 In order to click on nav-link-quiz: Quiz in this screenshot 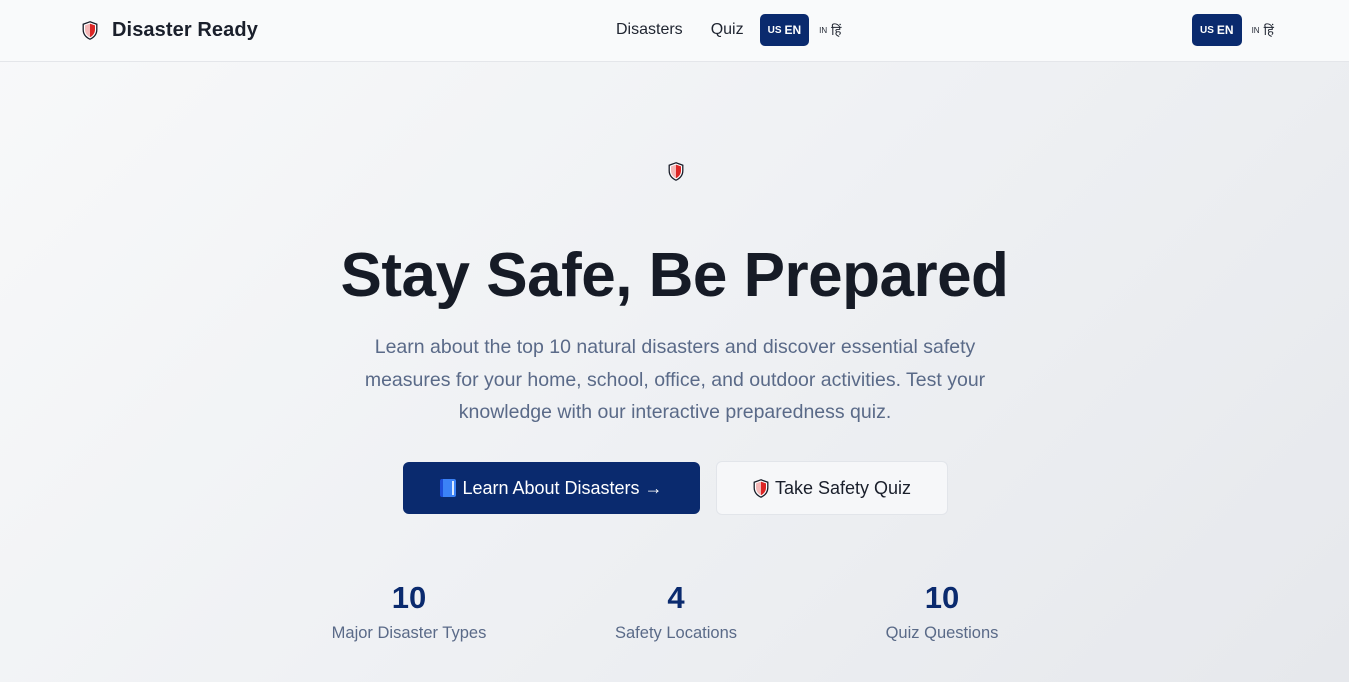, I will do `click(727, 30)`.